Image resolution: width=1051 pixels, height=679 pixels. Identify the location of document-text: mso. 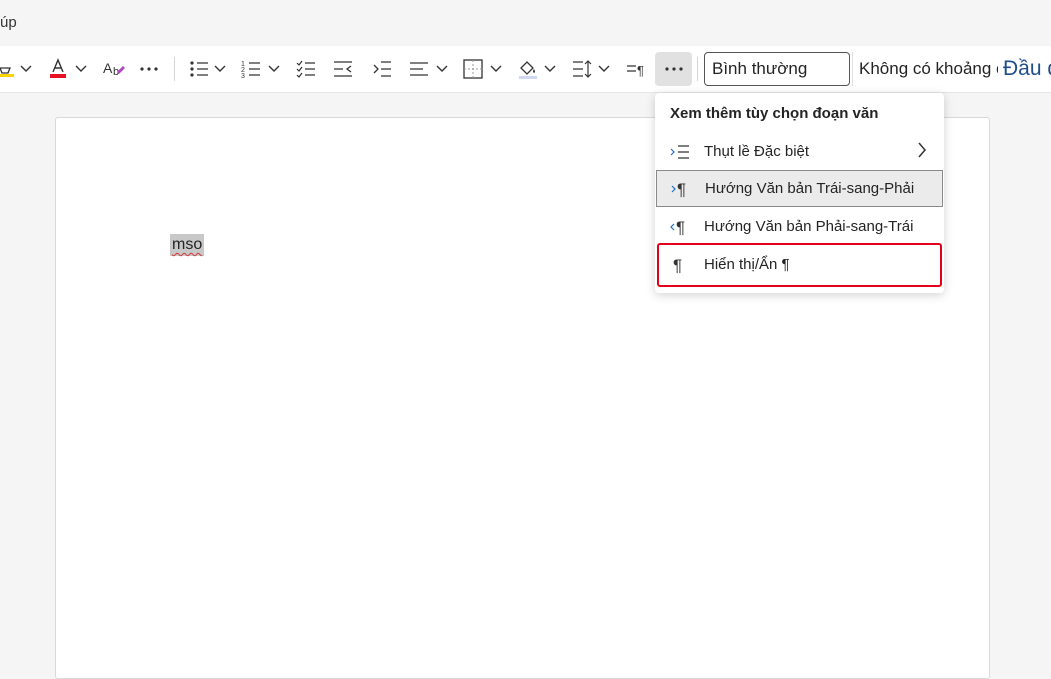
(187, 245).